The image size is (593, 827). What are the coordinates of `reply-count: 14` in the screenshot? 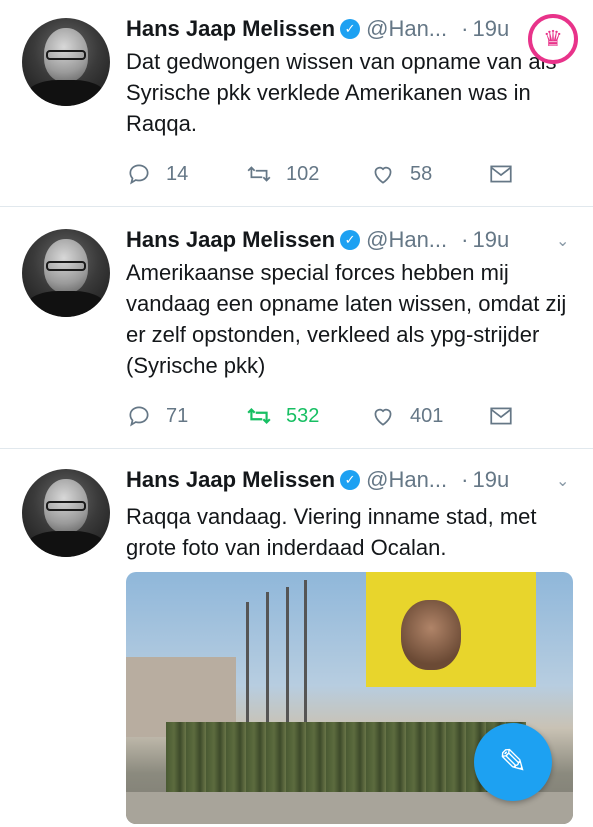 It's located at (177, 173).